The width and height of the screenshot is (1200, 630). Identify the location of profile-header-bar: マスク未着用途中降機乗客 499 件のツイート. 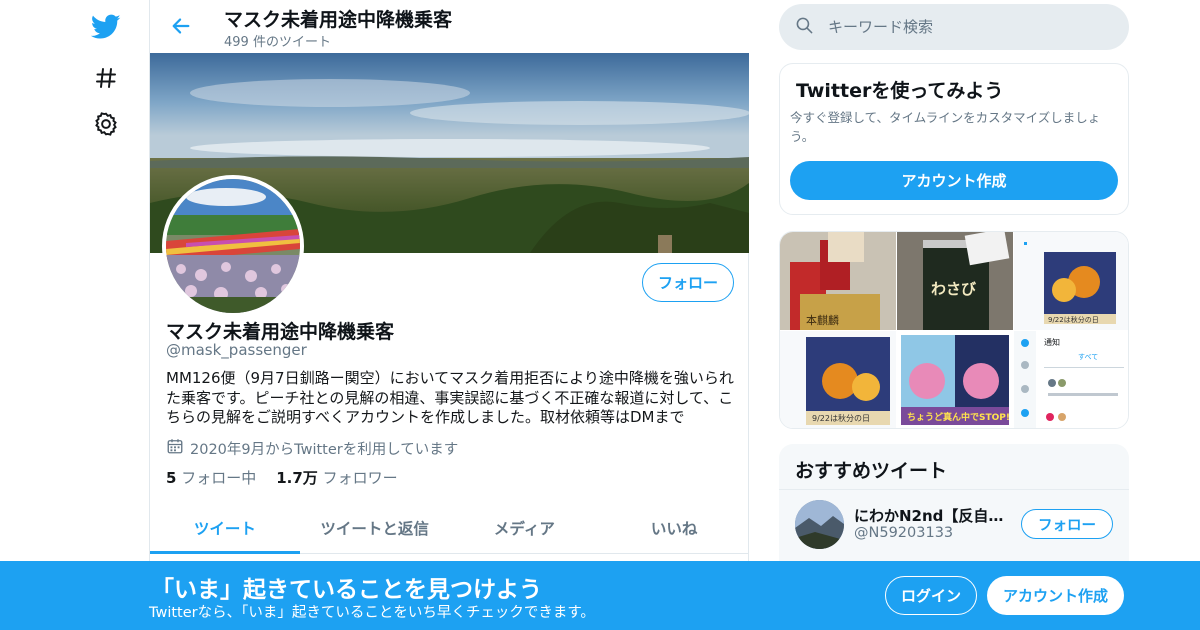
(449, 26).